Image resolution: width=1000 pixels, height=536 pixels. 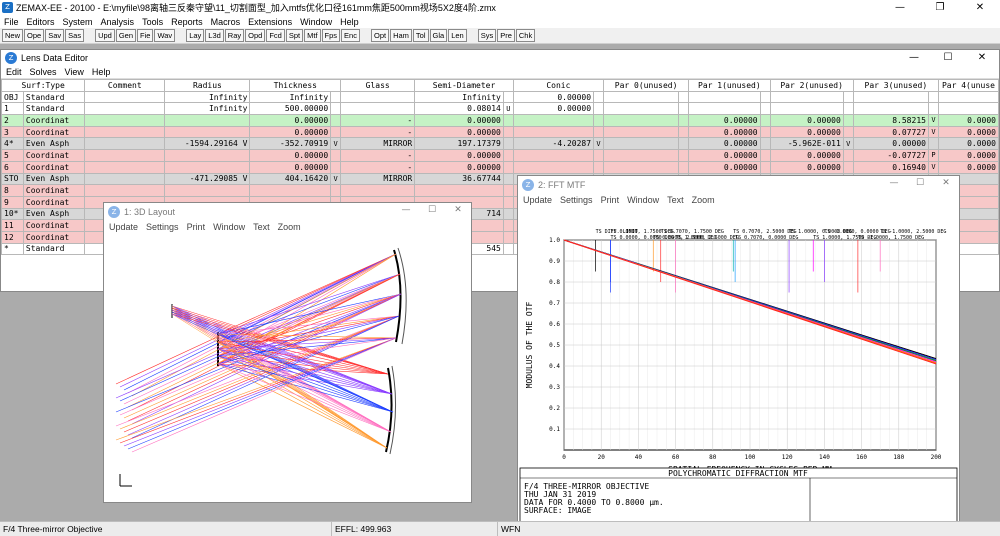 What do you see at coordinates (55, 35) in the screenshot?
I see `toolbar-sav-button: Sav` at bounding box center [55, 35].